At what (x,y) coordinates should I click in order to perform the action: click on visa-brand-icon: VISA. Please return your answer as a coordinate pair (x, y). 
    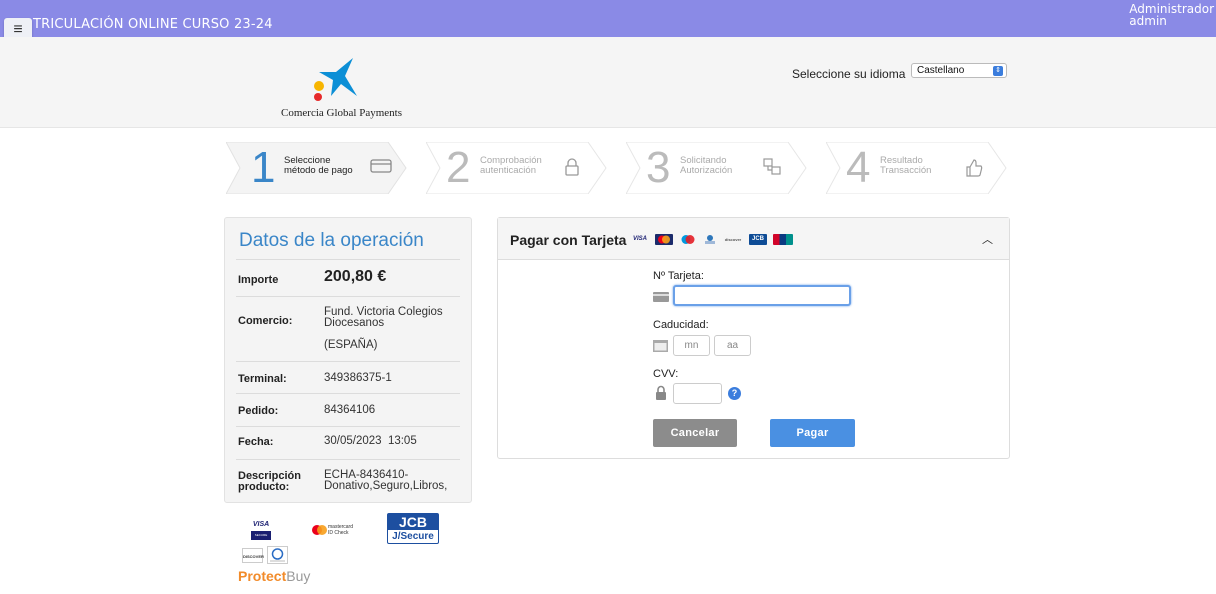
    Looking at the image, I should click on (639, 239).